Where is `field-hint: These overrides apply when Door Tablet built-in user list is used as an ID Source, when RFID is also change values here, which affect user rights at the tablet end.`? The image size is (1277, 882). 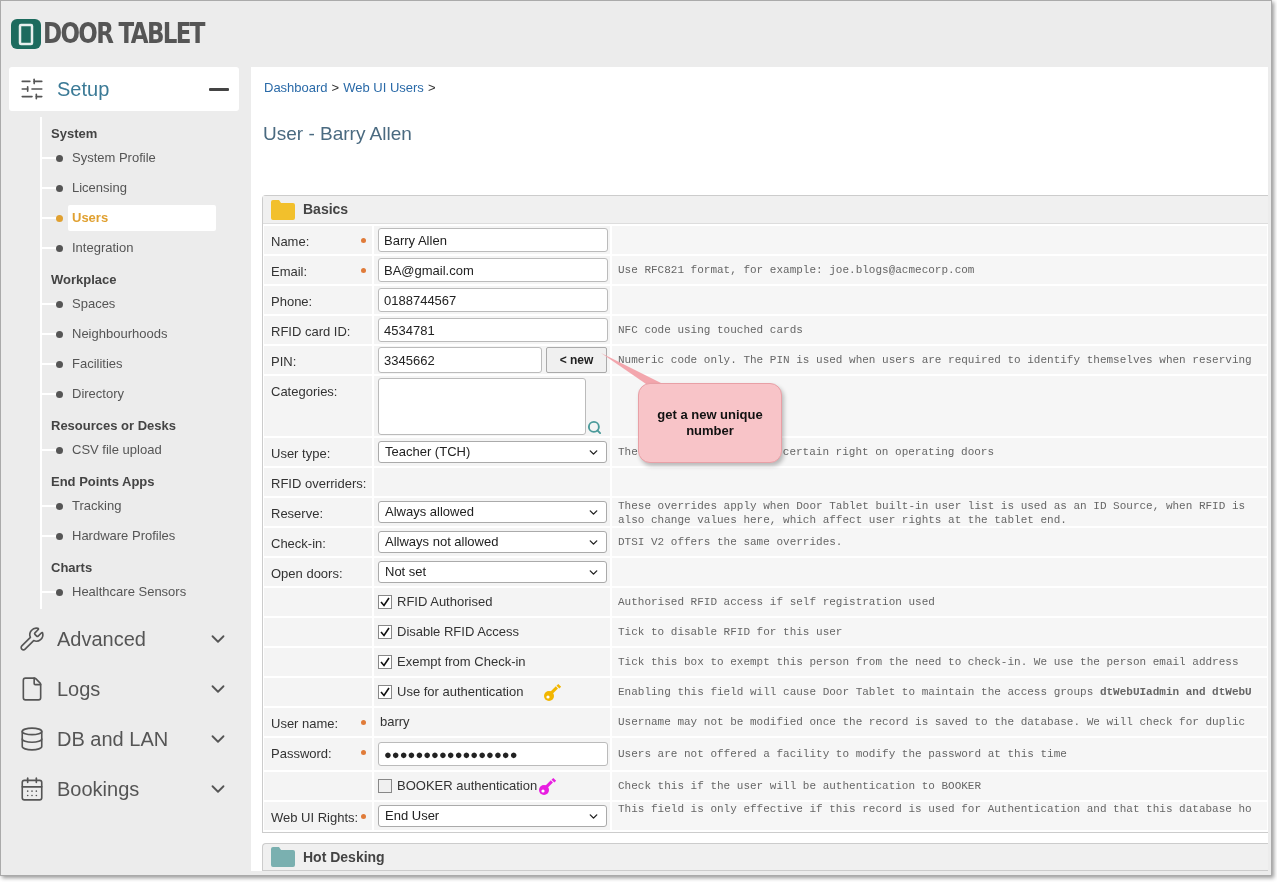
field-hint: These overrides apply when Door Tablet built-in user list is used as an ID Source, when RFID is also change values here, which affect user rights at the tablet end. is located at coordinates (932, 513).